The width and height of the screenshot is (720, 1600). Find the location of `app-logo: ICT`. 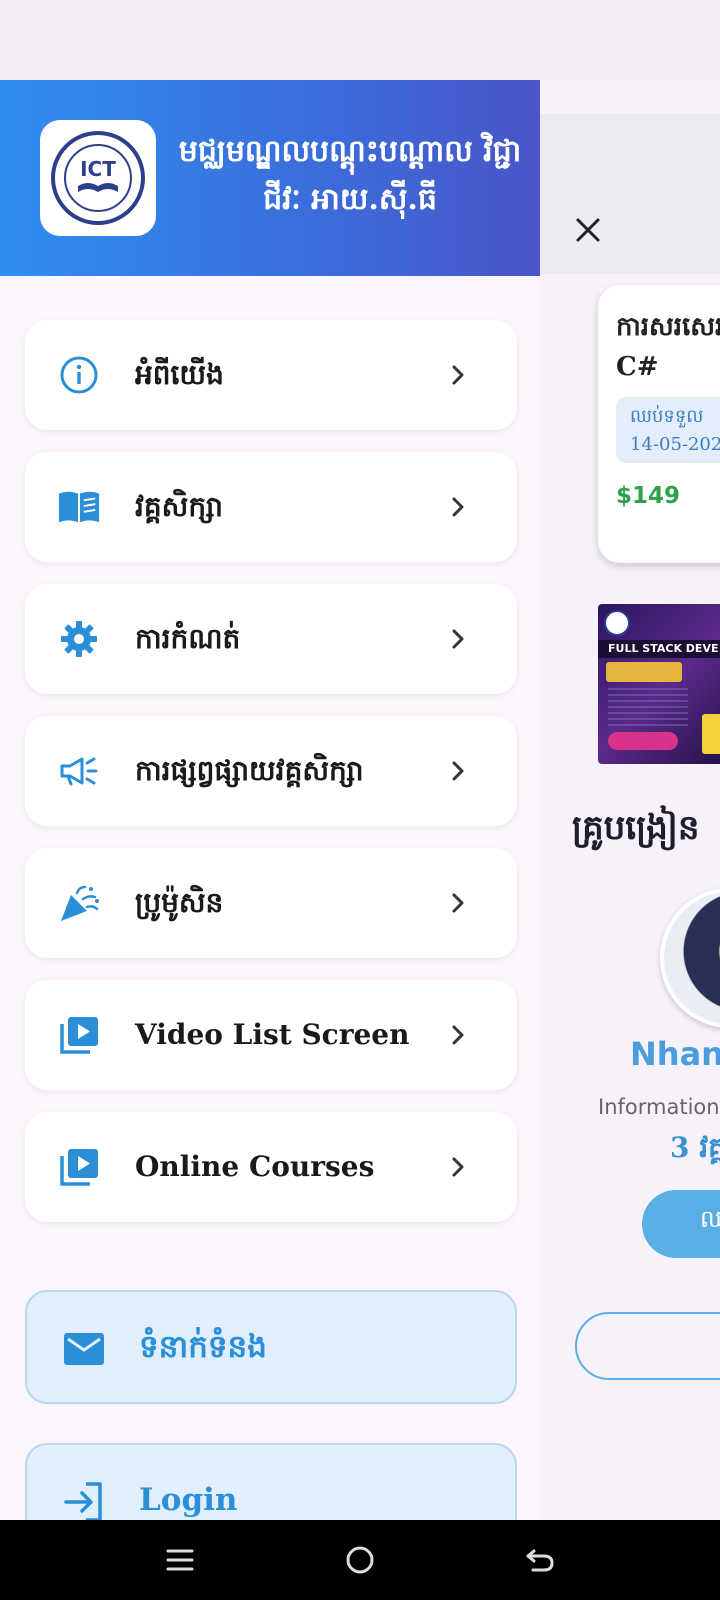

app-logo: ICT is located at coordinates (98, 178).